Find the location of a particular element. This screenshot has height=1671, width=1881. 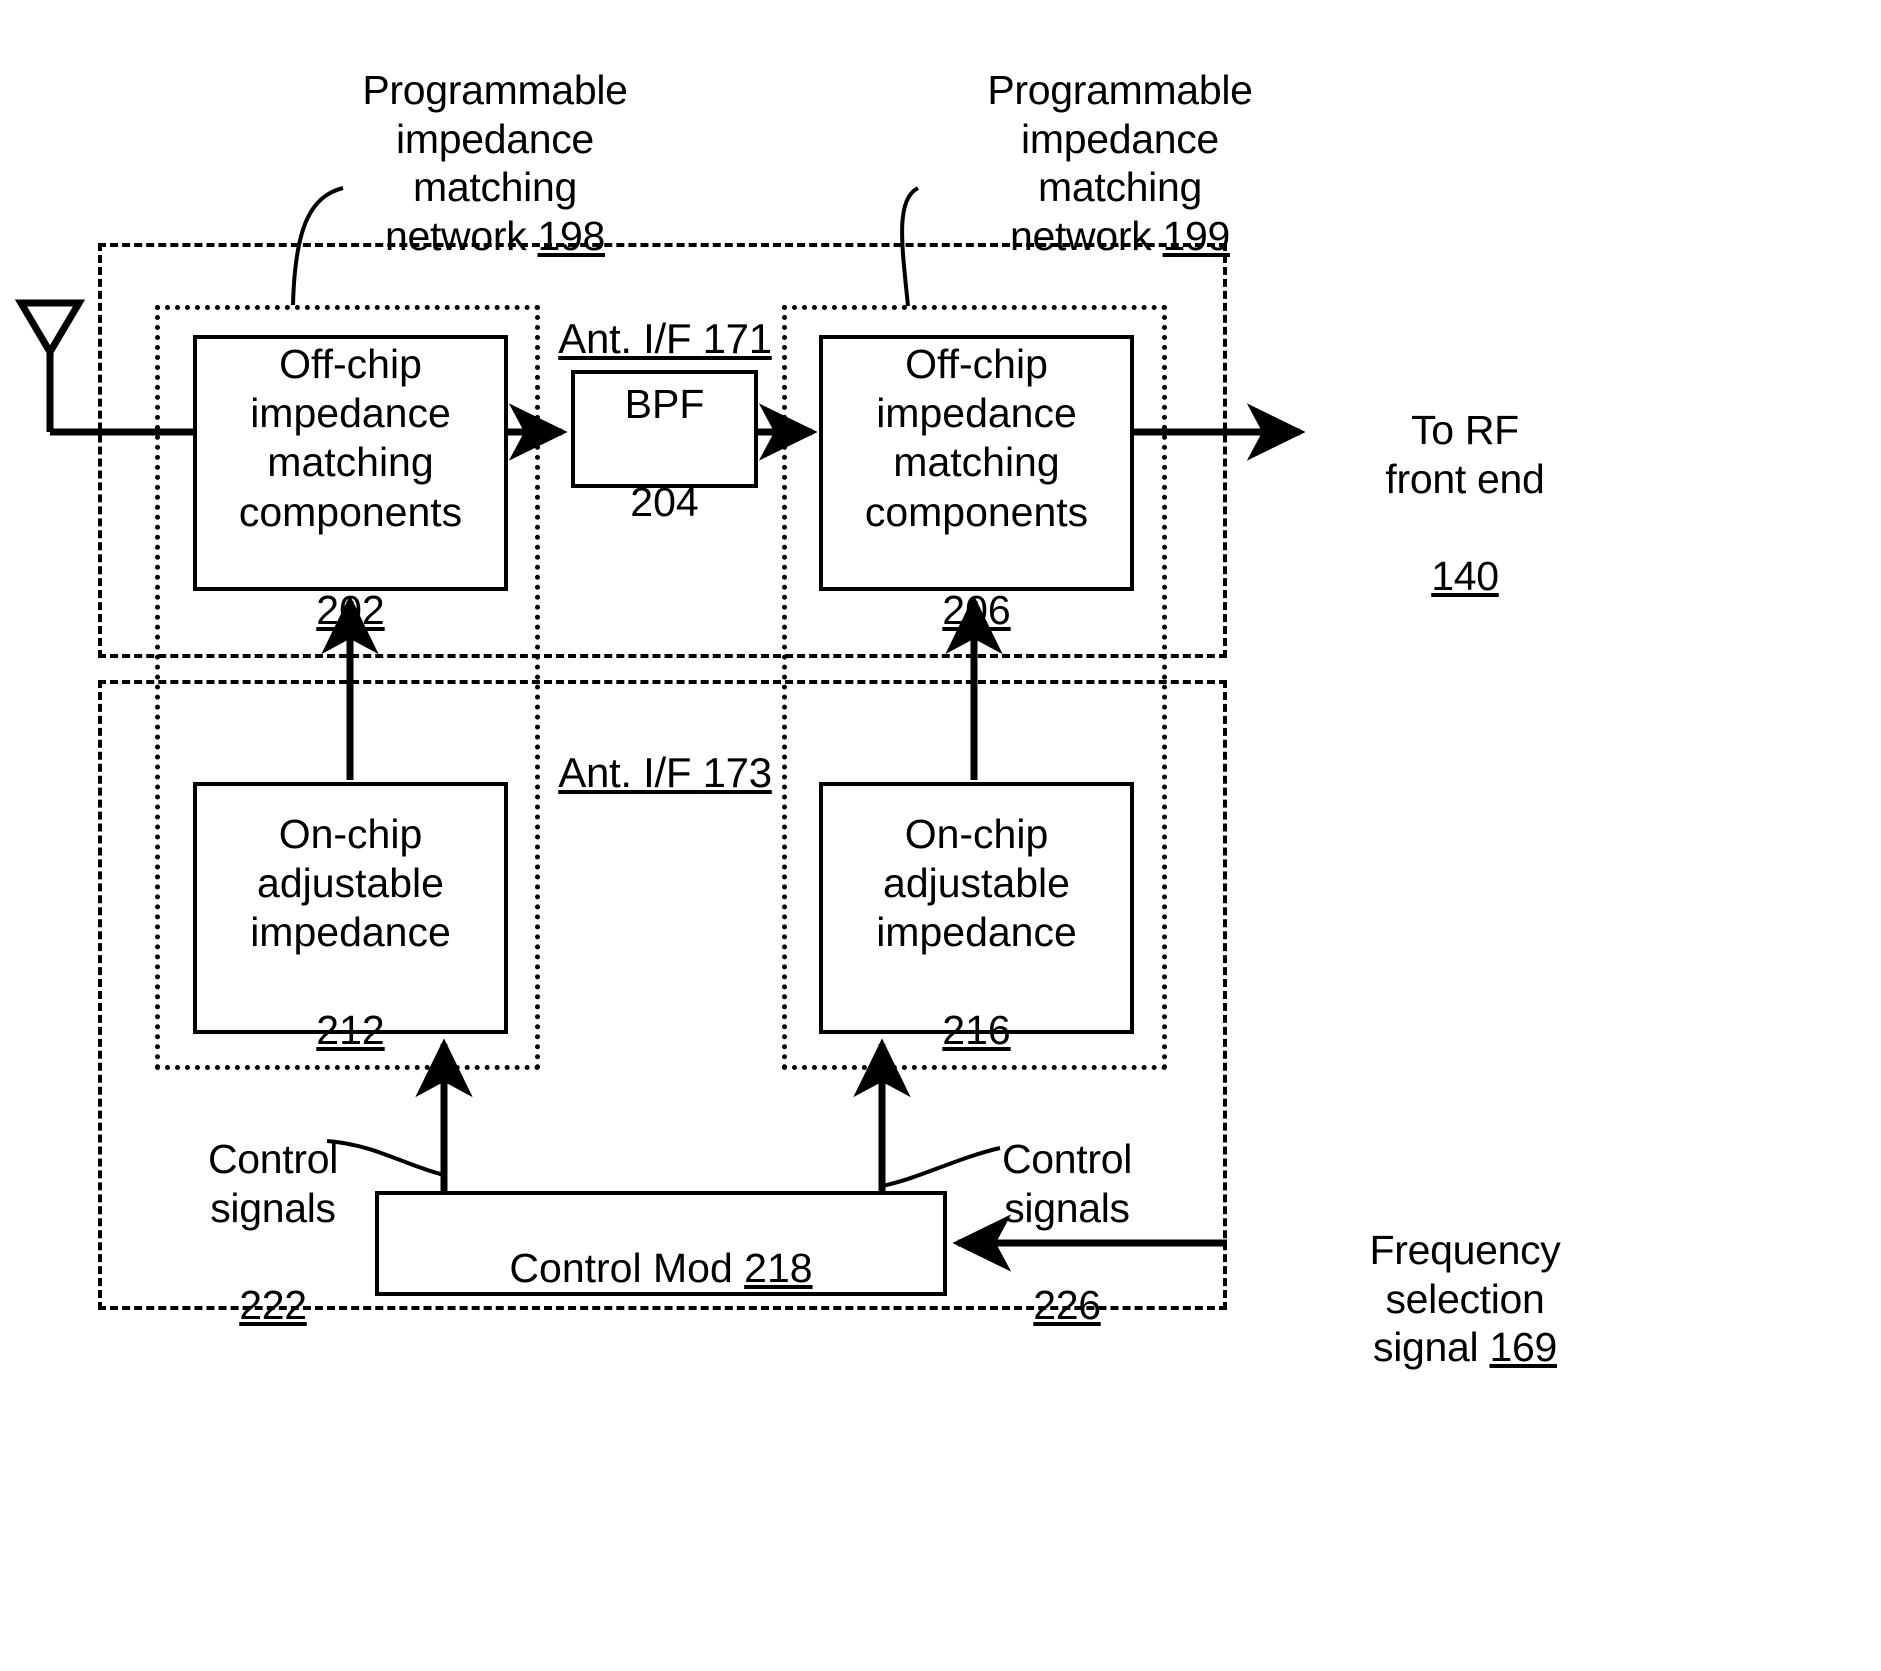

block-204-text: BPF is located at coordinates (664, 403).